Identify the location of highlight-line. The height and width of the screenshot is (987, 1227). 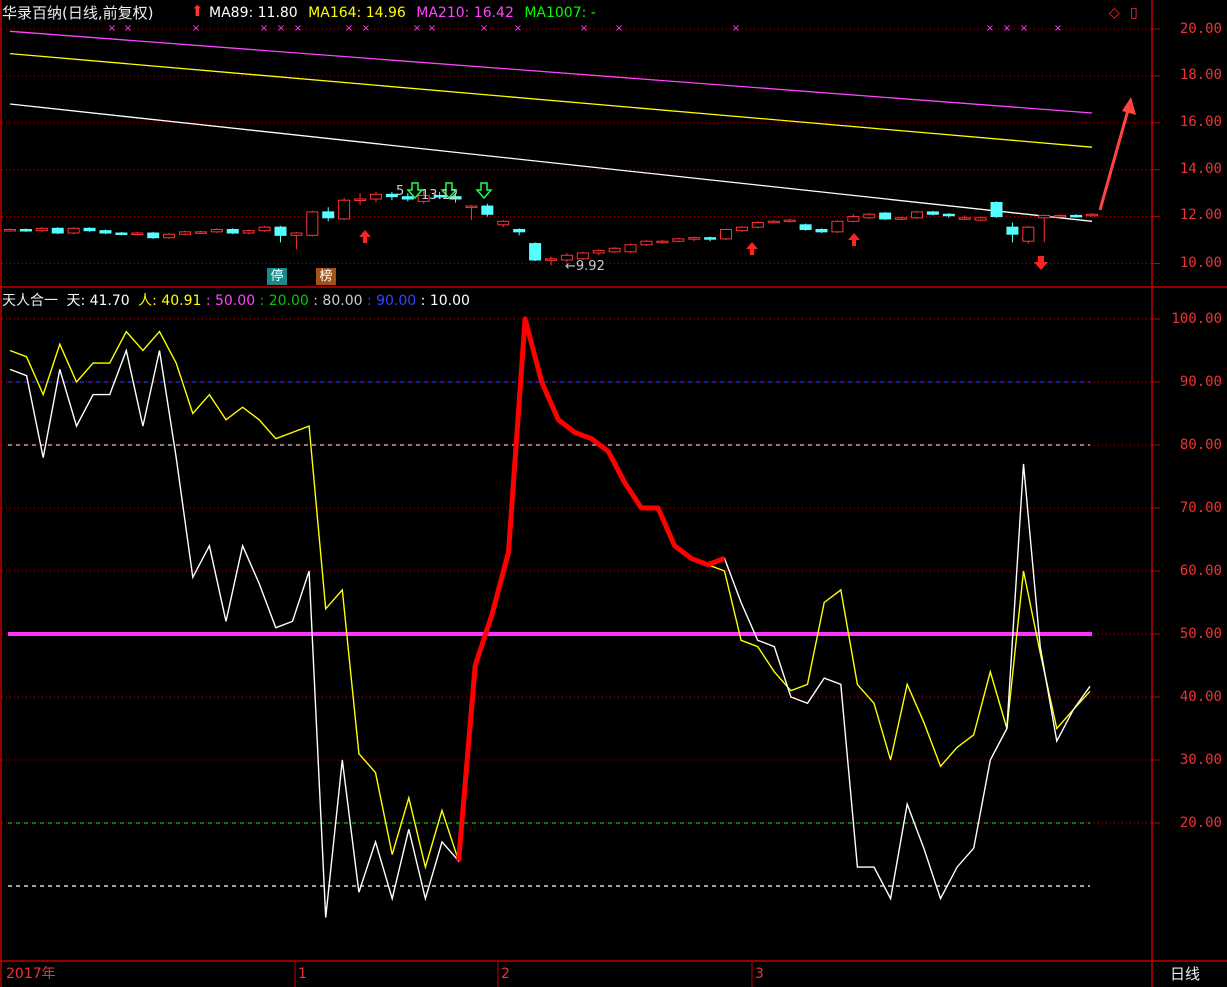
(591, 589).